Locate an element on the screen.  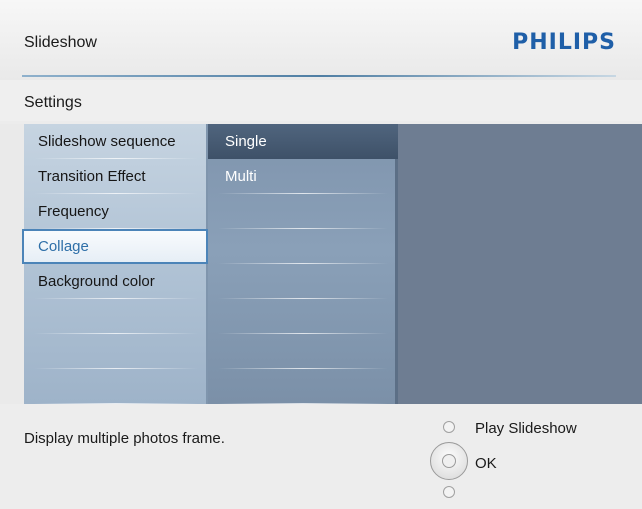
play-slideshow-label: Play Slideshow is located at coordinates (526, 428).